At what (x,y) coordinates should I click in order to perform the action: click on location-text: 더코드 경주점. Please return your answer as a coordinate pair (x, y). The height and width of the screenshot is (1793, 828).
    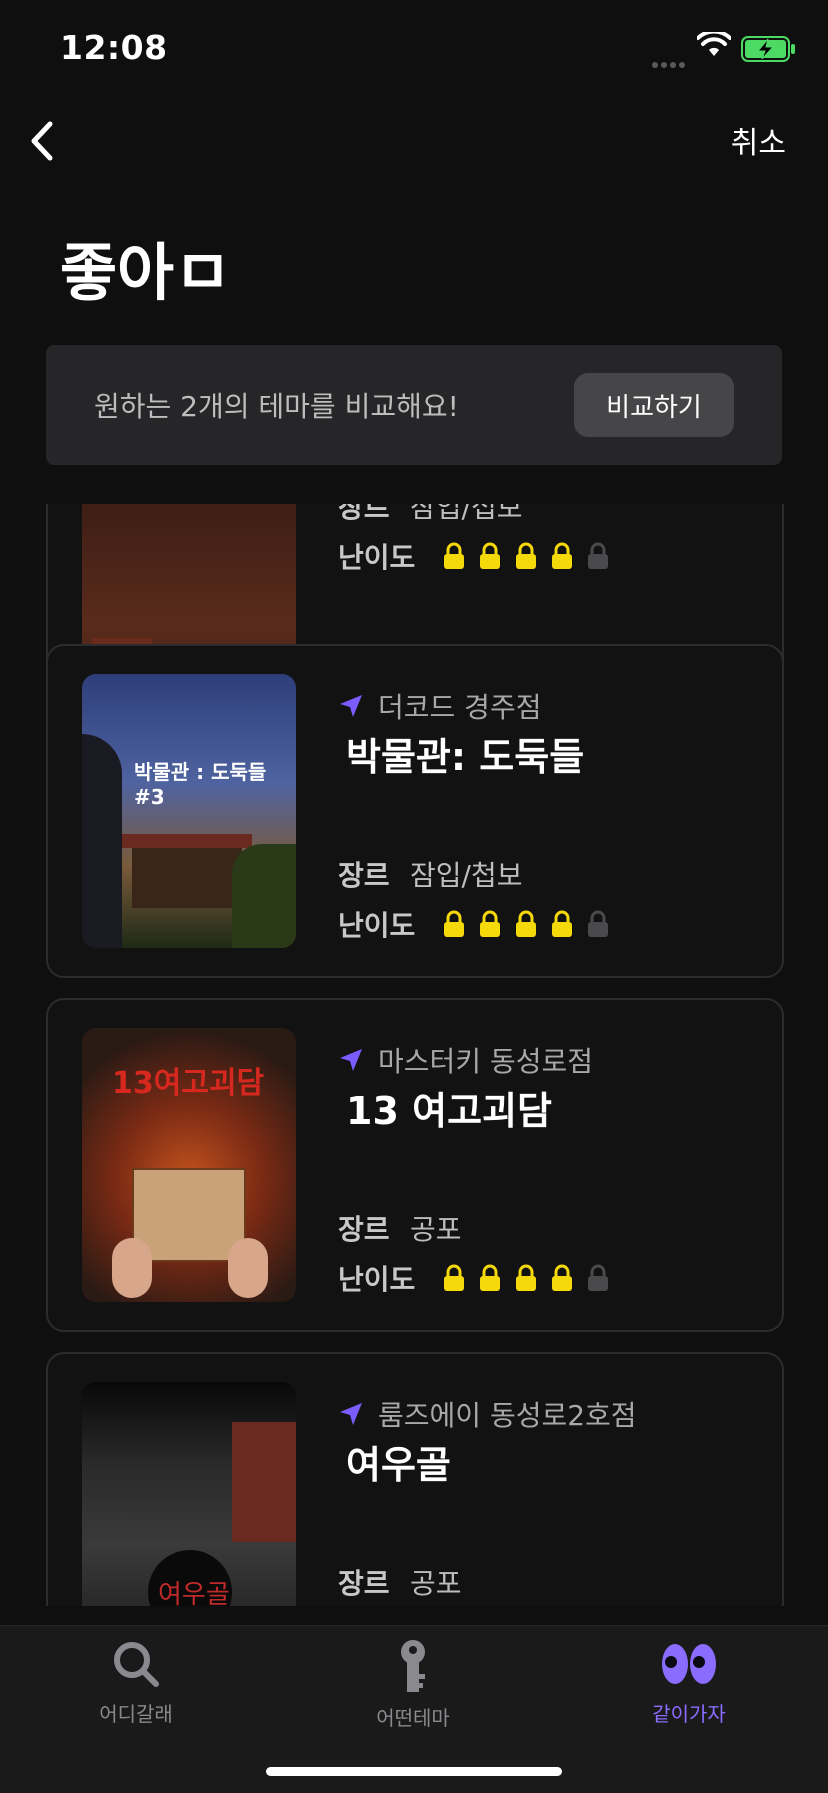
    Looking at the image, I should click on (460, 707).